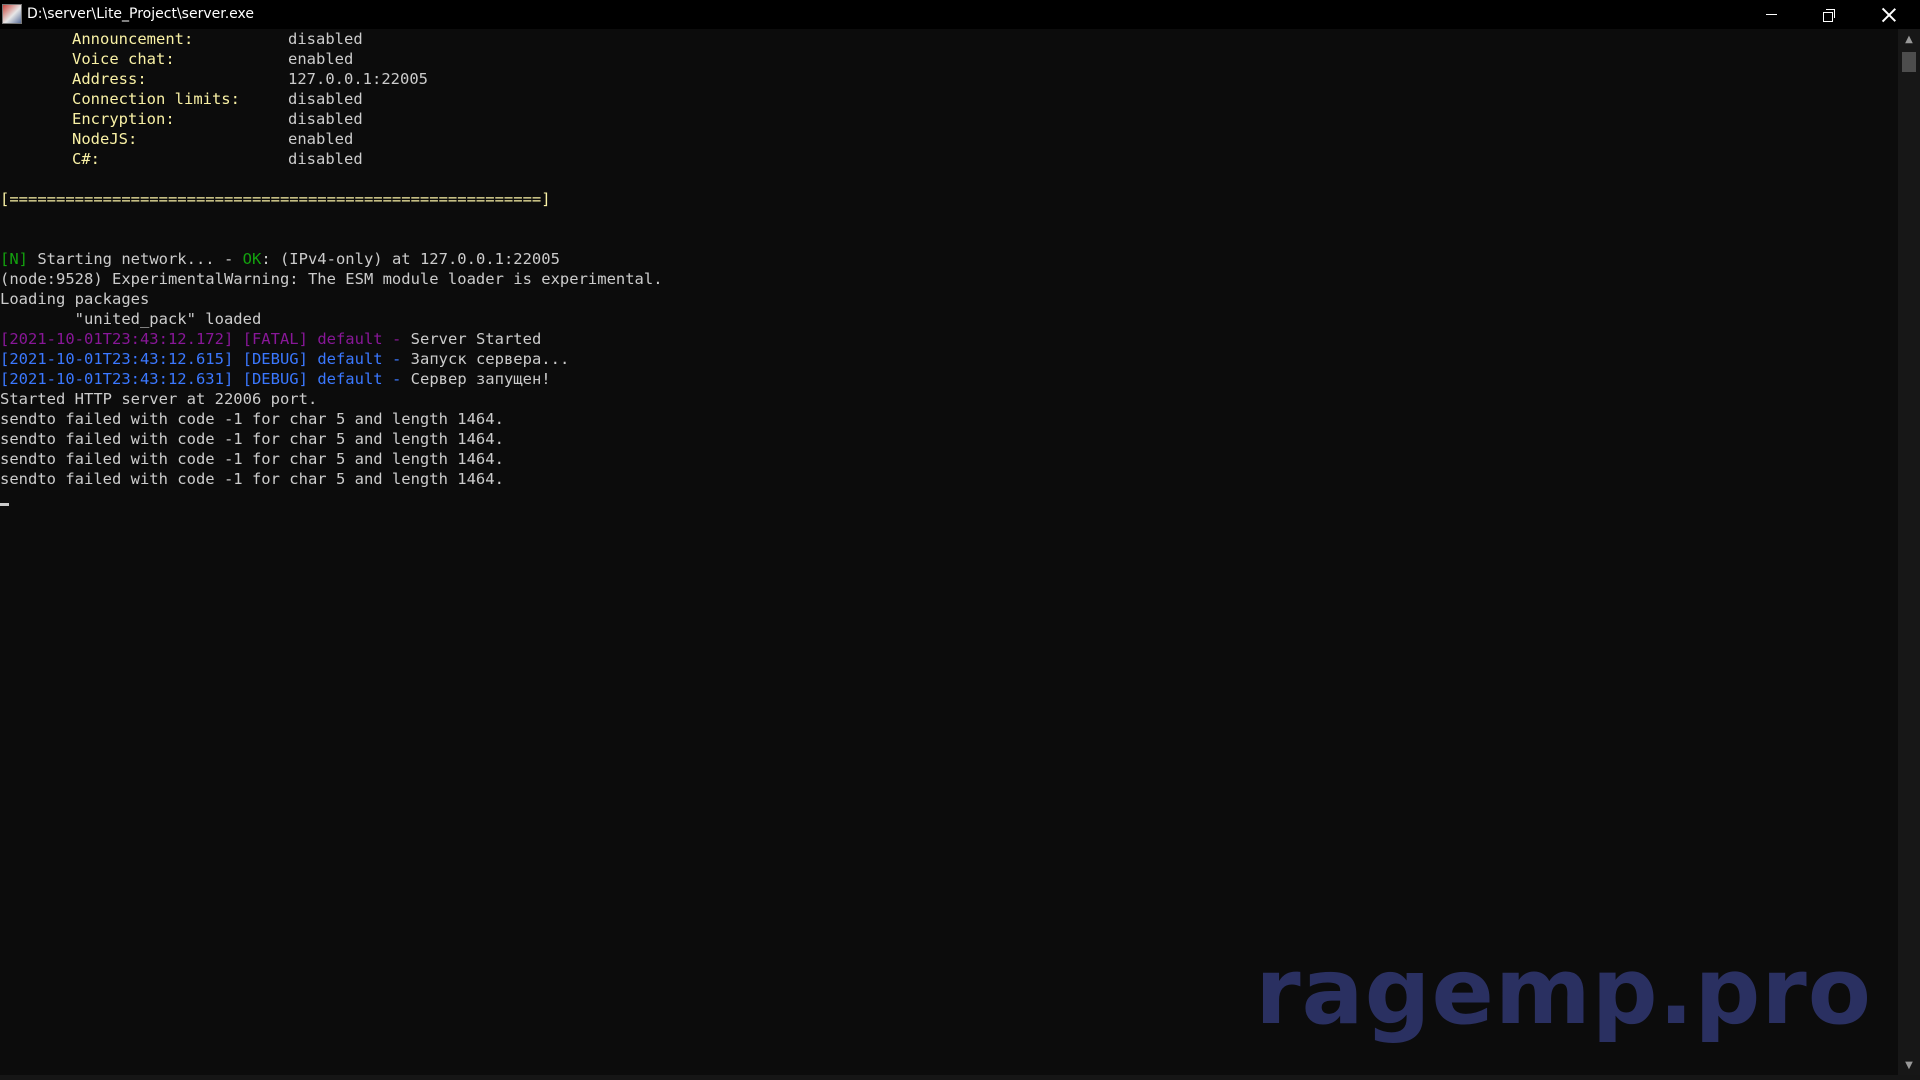 The image size is (1920, 1080). Describe the element at coordinates (1909, 552) in the screenshot. I see `vertical-scrollbar: ▲ ▼` at that location.